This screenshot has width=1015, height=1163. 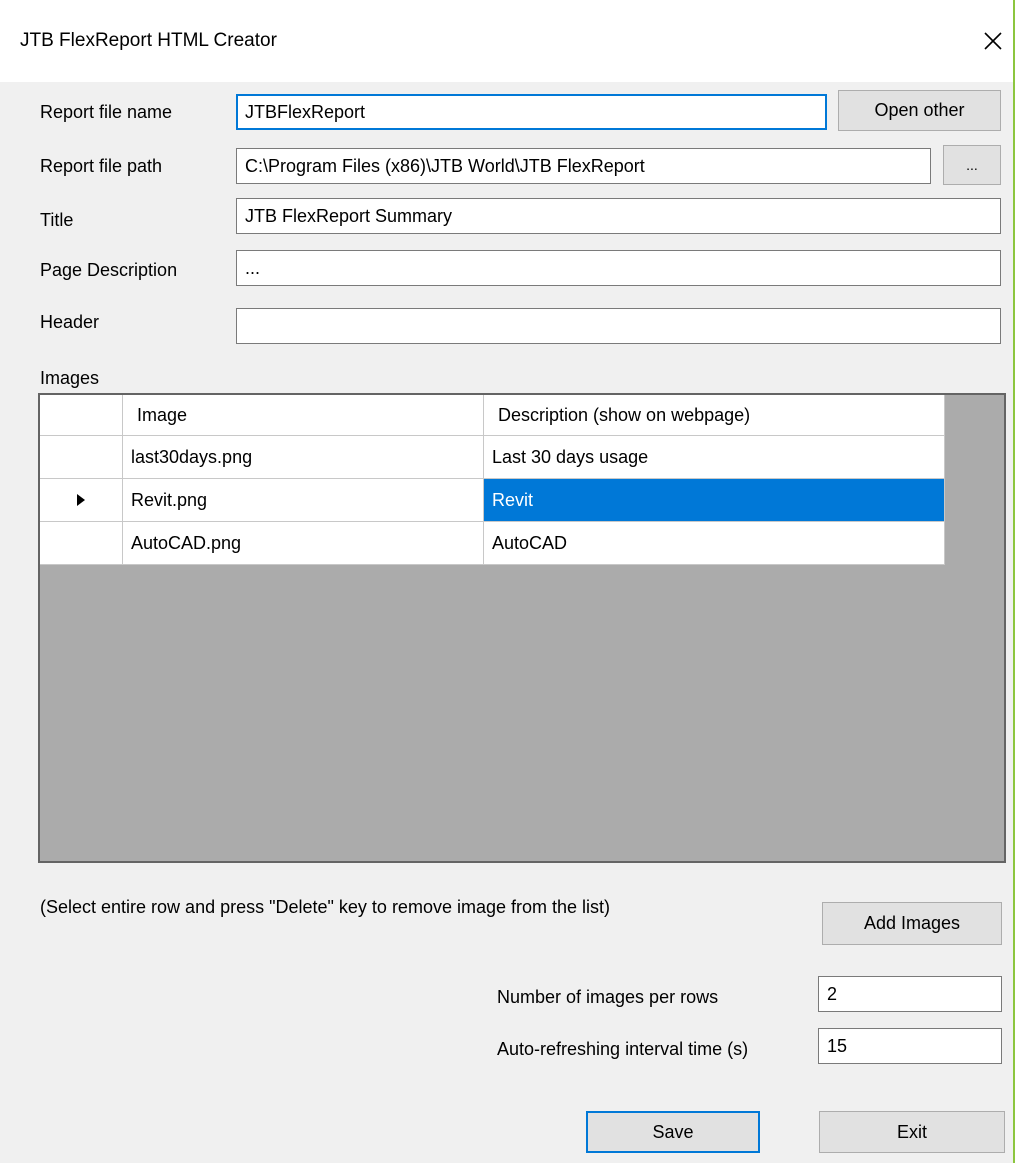 I want to click on title-input, so click(x=618, y=216).